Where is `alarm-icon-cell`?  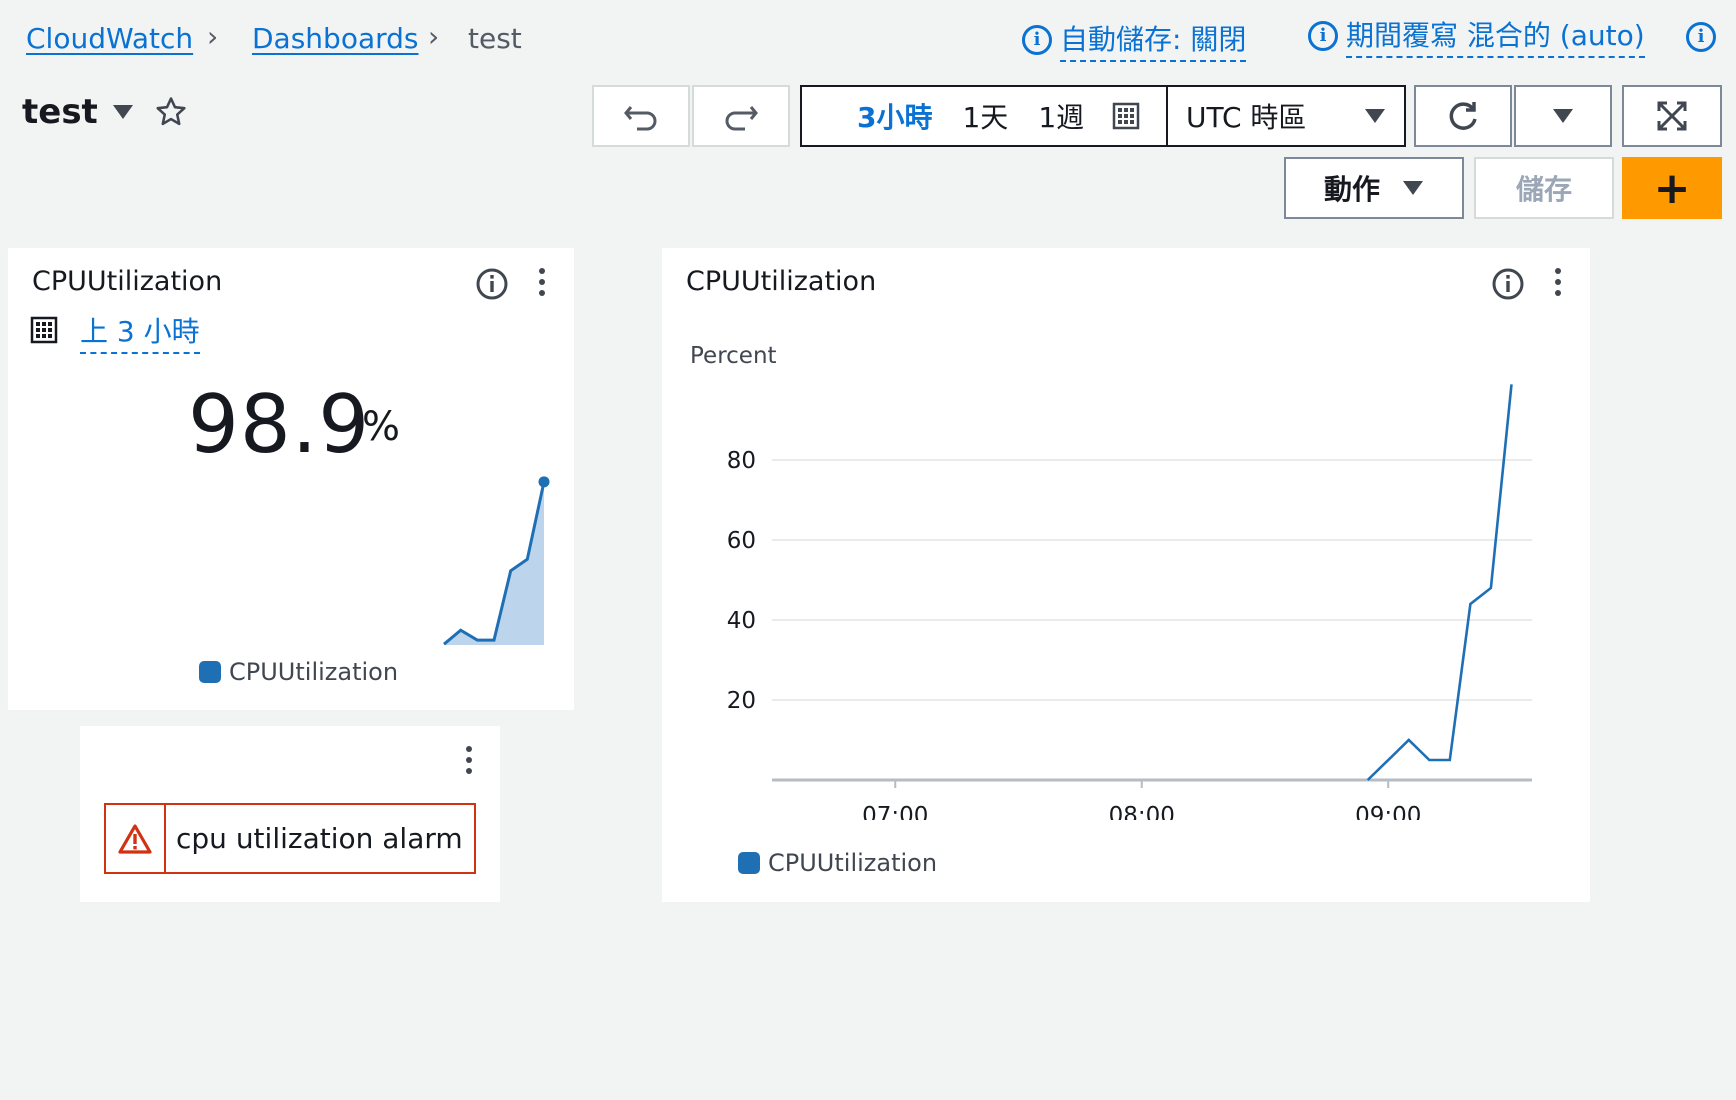
alarm-icon-cell is located at coordinates (136, 838).